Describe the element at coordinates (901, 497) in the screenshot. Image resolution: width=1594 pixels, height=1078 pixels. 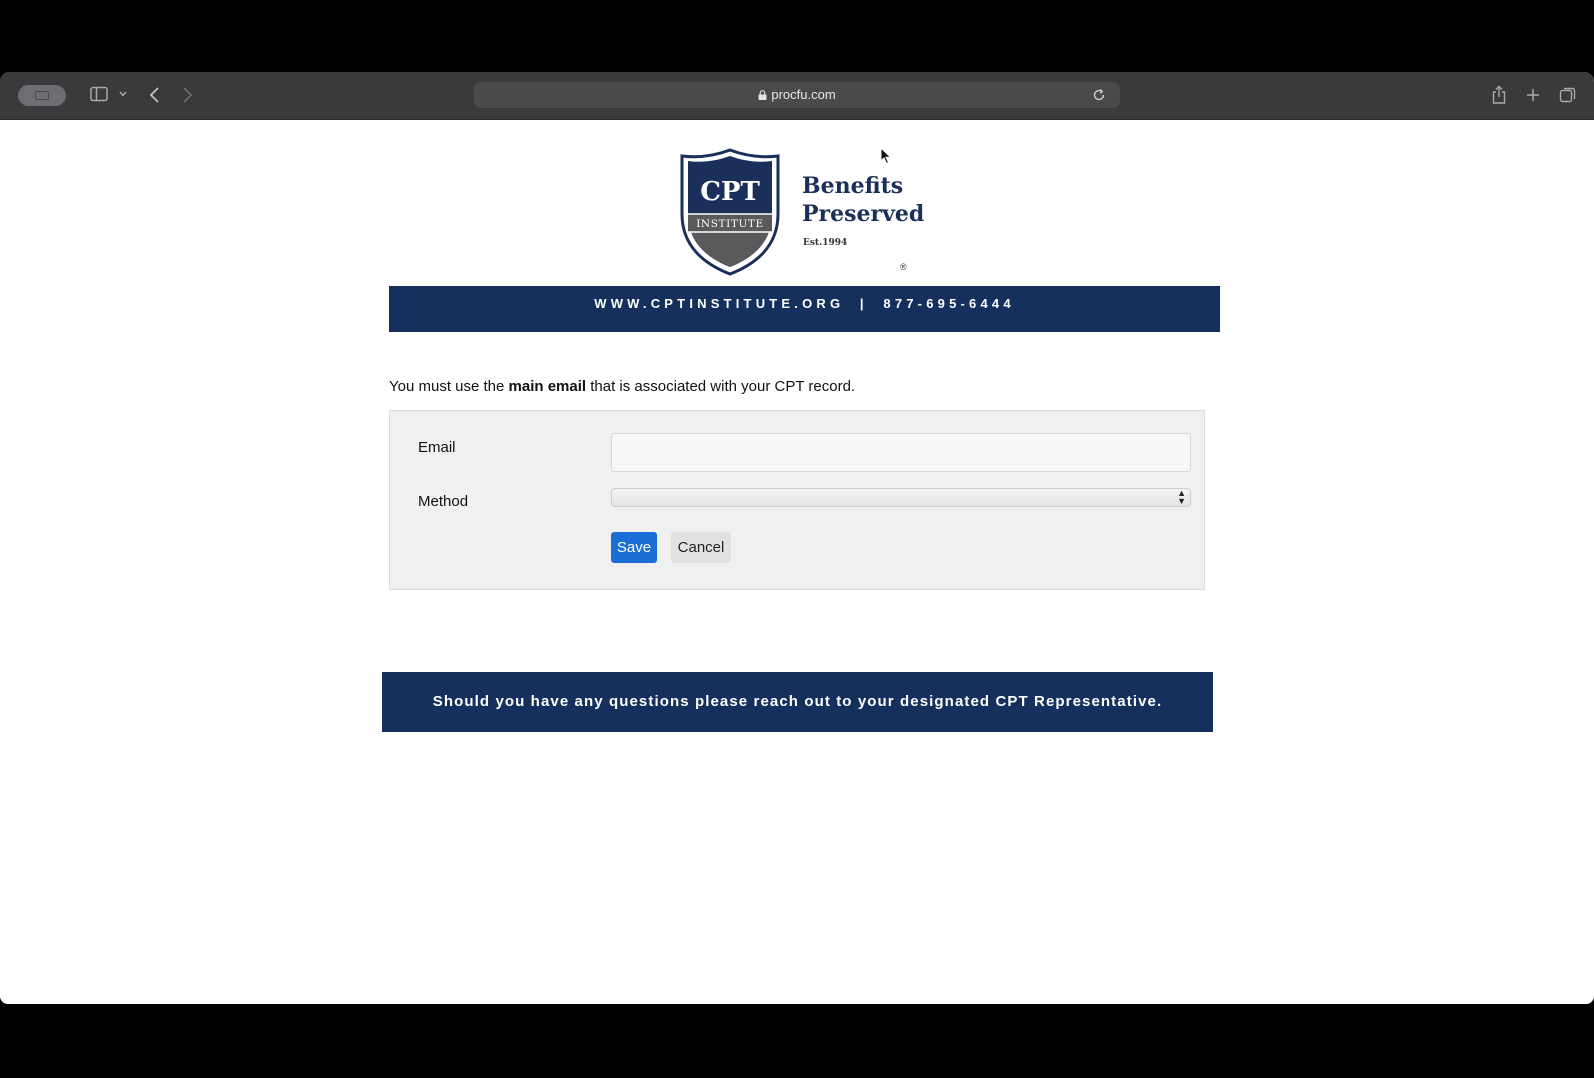
I see `method-select: ▲ ▼` at that location.